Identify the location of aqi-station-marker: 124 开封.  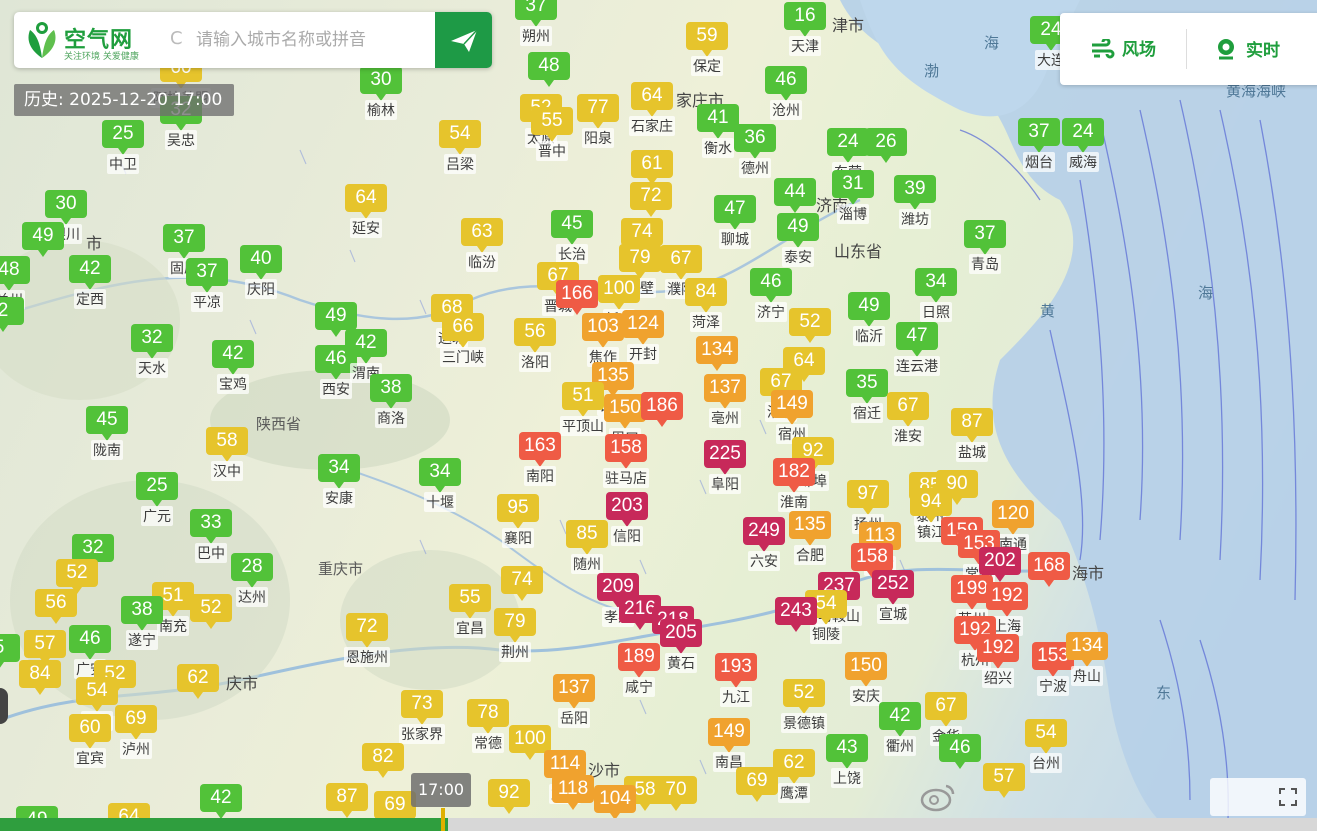
(643, 337).